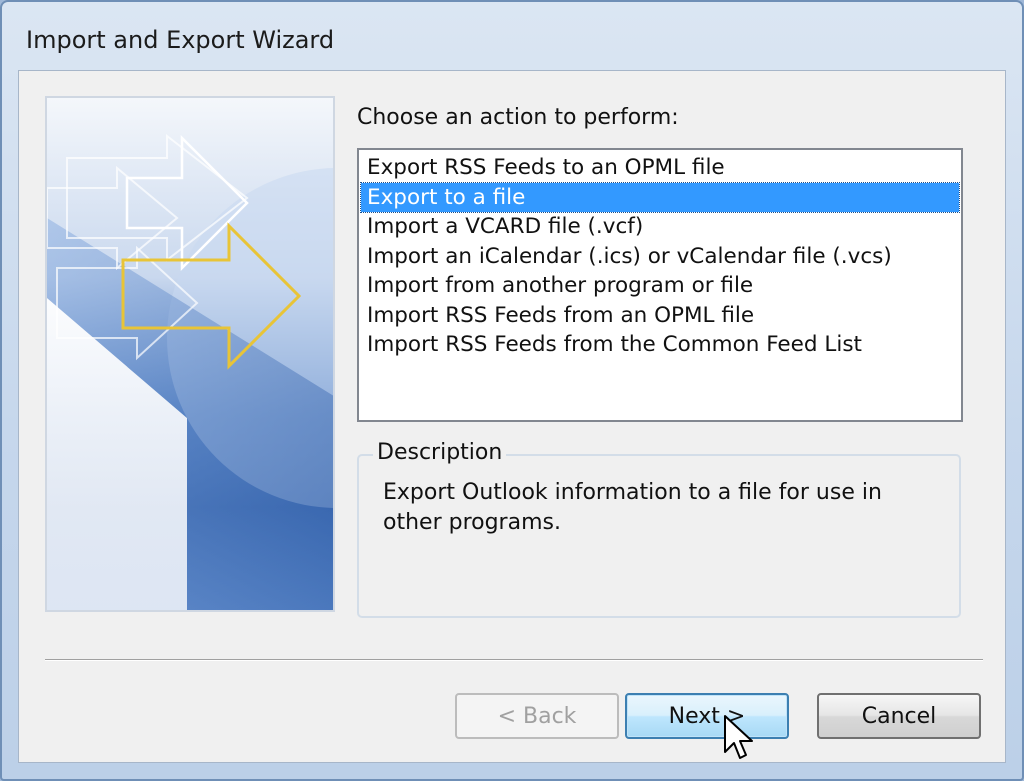 The width and height of the screenshot is (1024, 781). I want to click on list-item-export-rss-opml: Export RSS Feeds to an OPML file, so click(660, 168).